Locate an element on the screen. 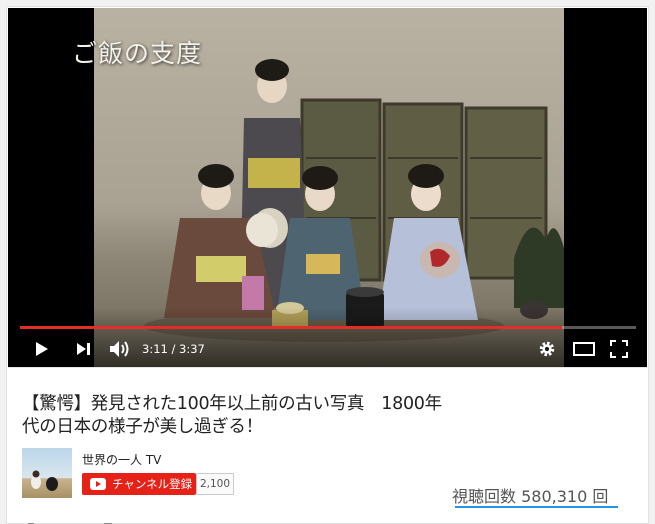 This screenshot has height=524, width=655. next-button is located at coordinates (84, 349).